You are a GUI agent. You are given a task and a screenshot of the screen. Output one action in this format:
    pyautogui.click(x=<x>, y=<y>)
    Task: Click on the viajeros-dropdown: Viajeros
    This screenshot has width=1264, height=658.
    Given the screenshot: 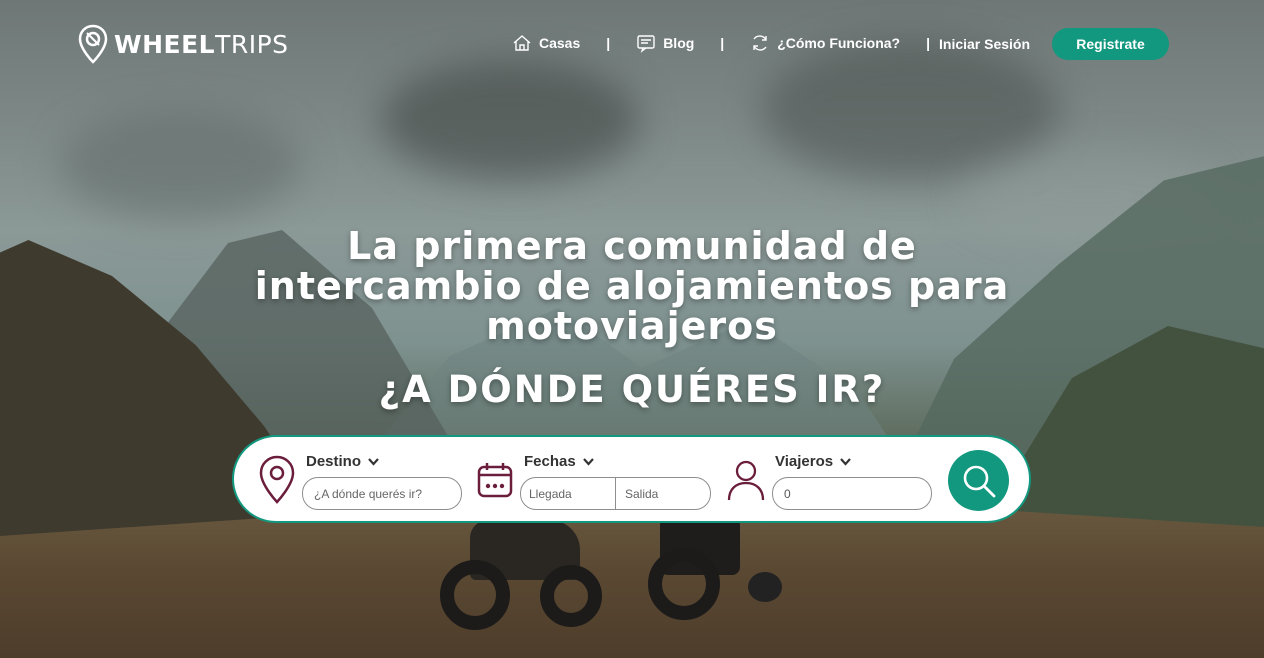 What is the action you would take?
    pyautogui.click(x=813, y=461)
    